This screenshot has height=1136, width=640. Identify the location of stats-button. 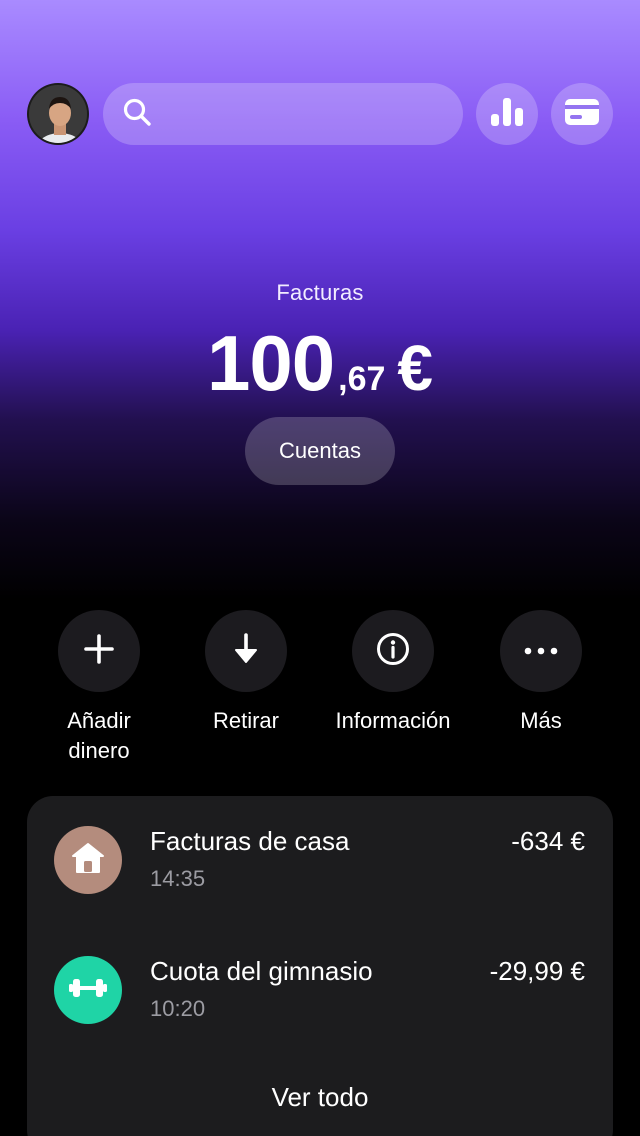
(507, 114).